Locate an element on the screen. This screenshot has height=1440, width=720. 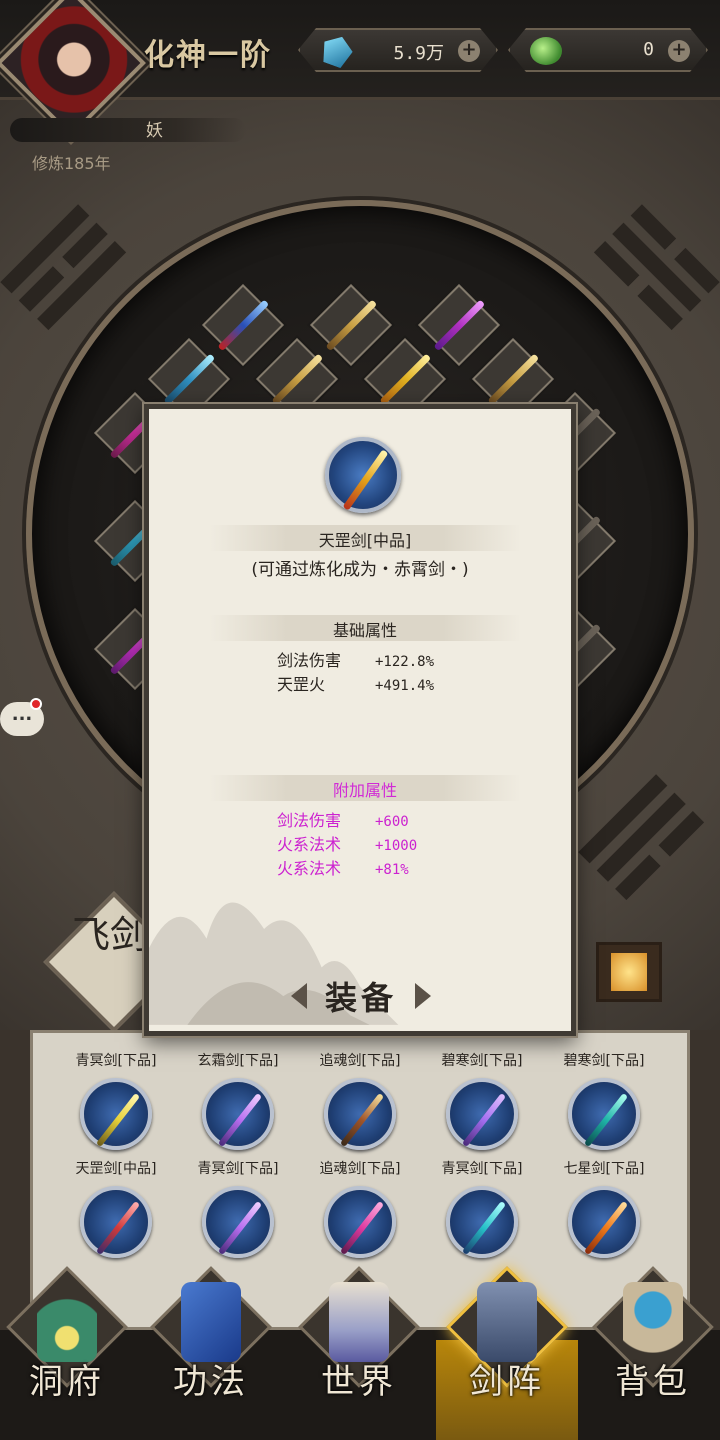
spirit-stone-value: 5.9万 is located at coordinates (418, 53).